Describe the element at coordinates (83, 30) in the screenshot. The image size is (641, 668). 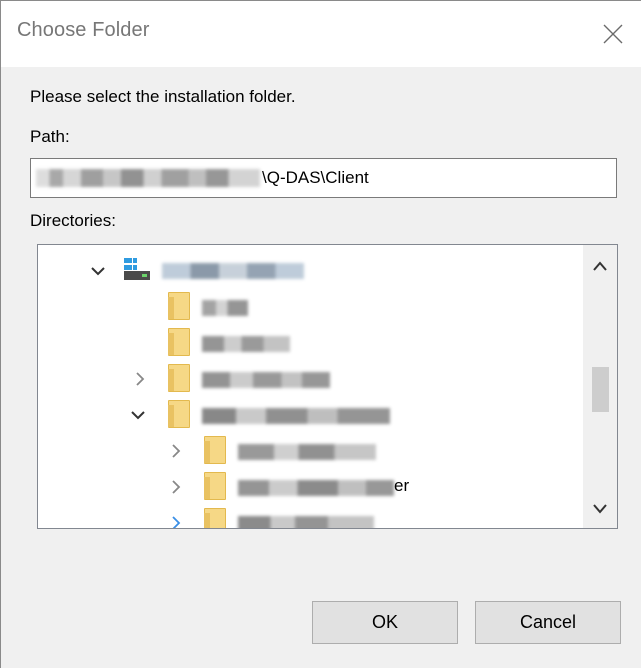
I see `dialog-title: Choose Folder` at that location.